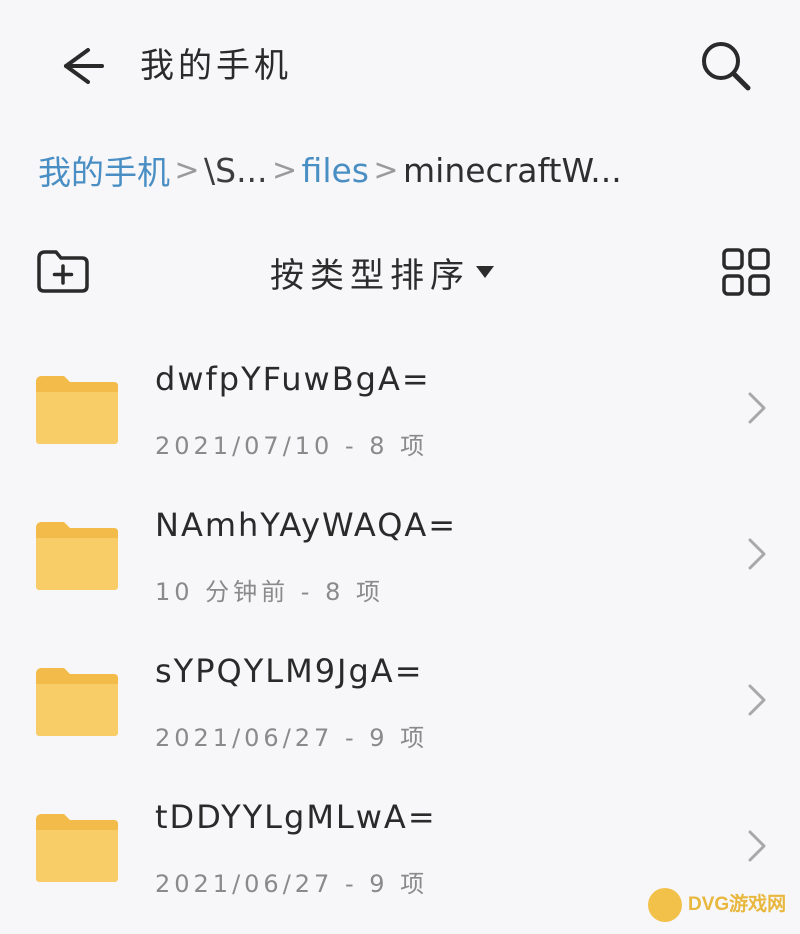  What do you see at coordinates (269, 592) in the screenshot?
I see `folder-meta: 10 分钟前 - 8 项` at bounding box center [269, 592].